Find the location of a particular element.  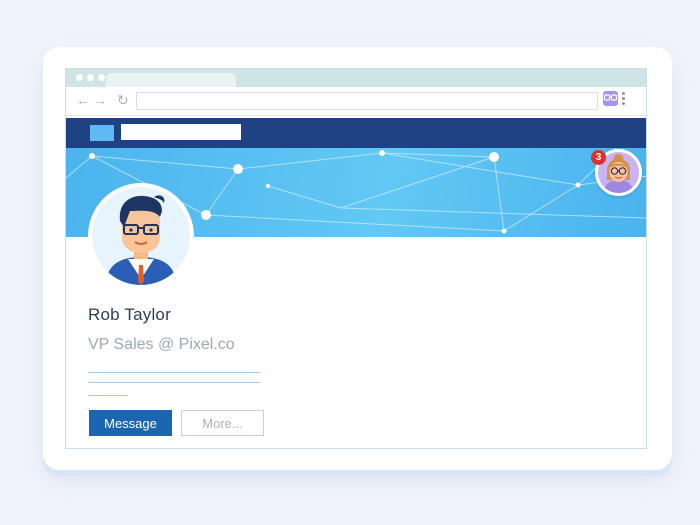

browser-toolbar: ← → ↻ is located at coordinates (356, 101).